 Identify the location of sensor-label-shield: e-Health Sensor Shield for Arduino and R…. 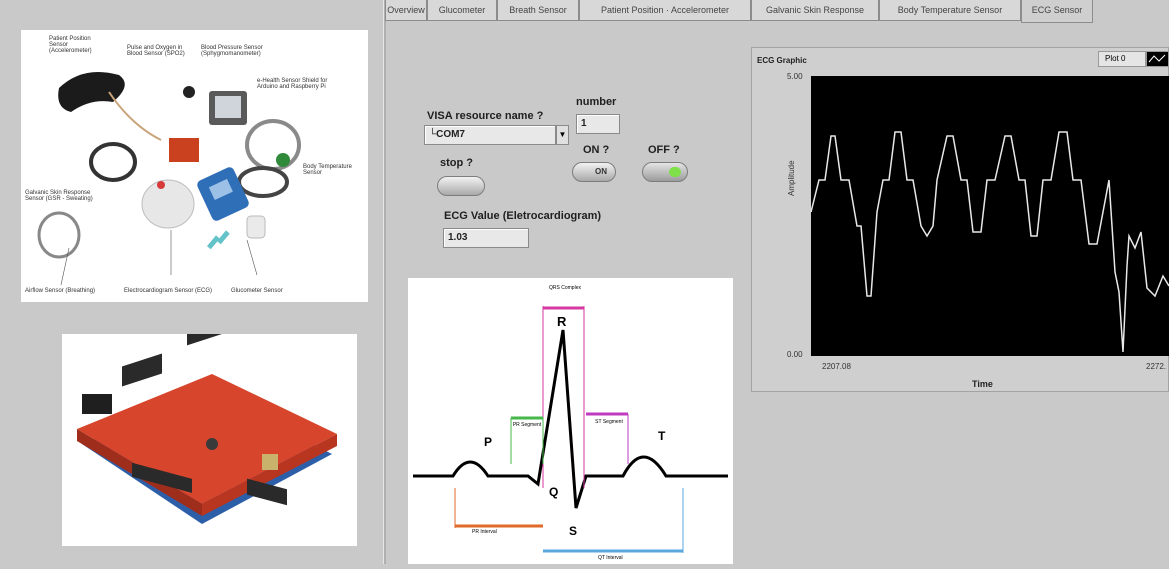
(292, 84).